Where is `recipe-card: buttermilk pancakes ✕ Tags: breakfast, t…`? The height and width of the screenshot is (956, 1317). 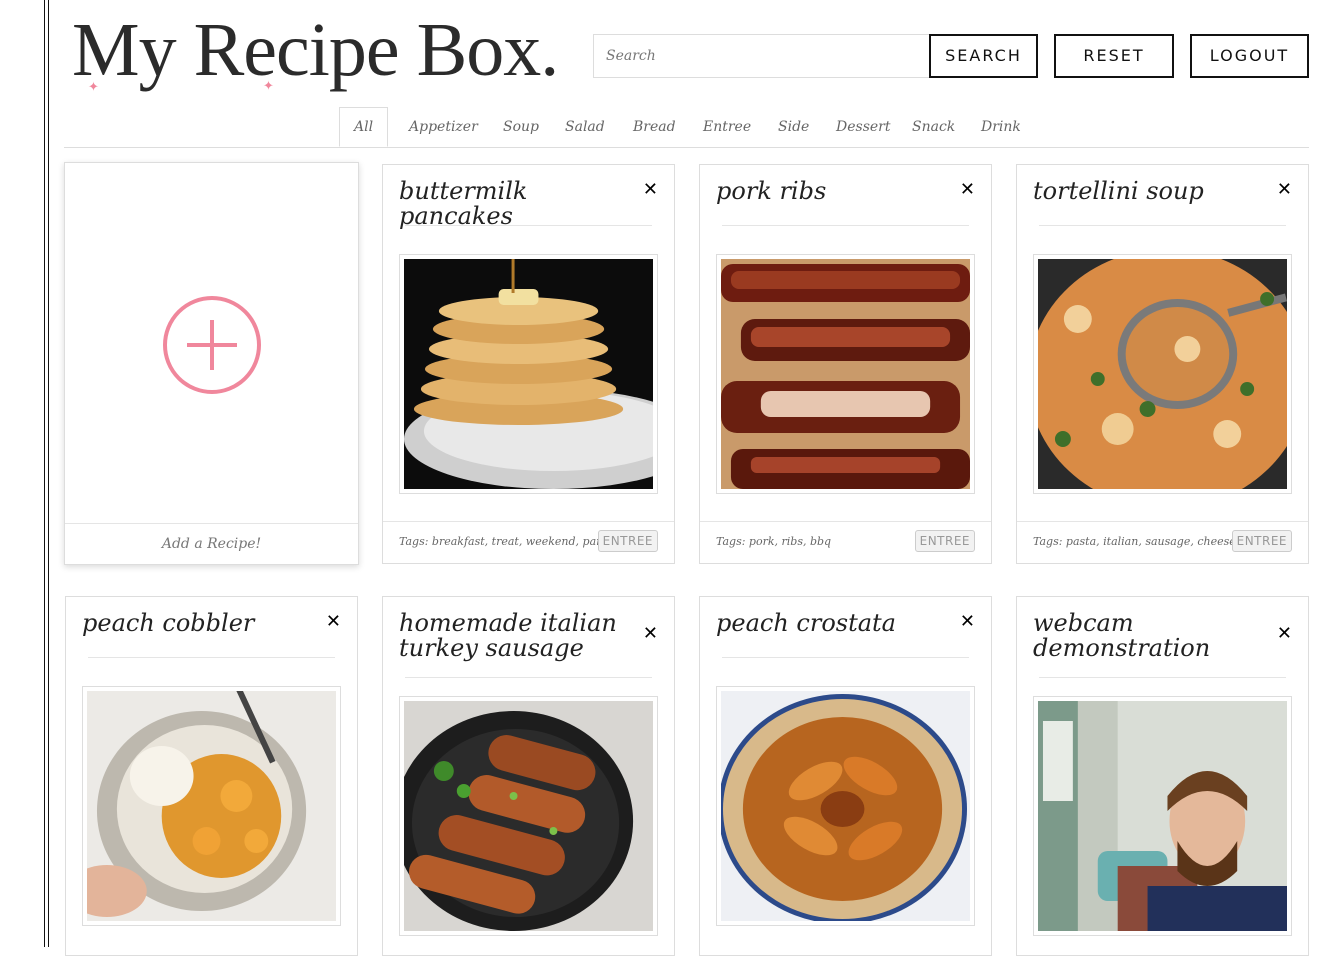
recipe-card: buttermilk pancakes ✕ Tags: breakfast, t… is located at coordinates (542, 364).